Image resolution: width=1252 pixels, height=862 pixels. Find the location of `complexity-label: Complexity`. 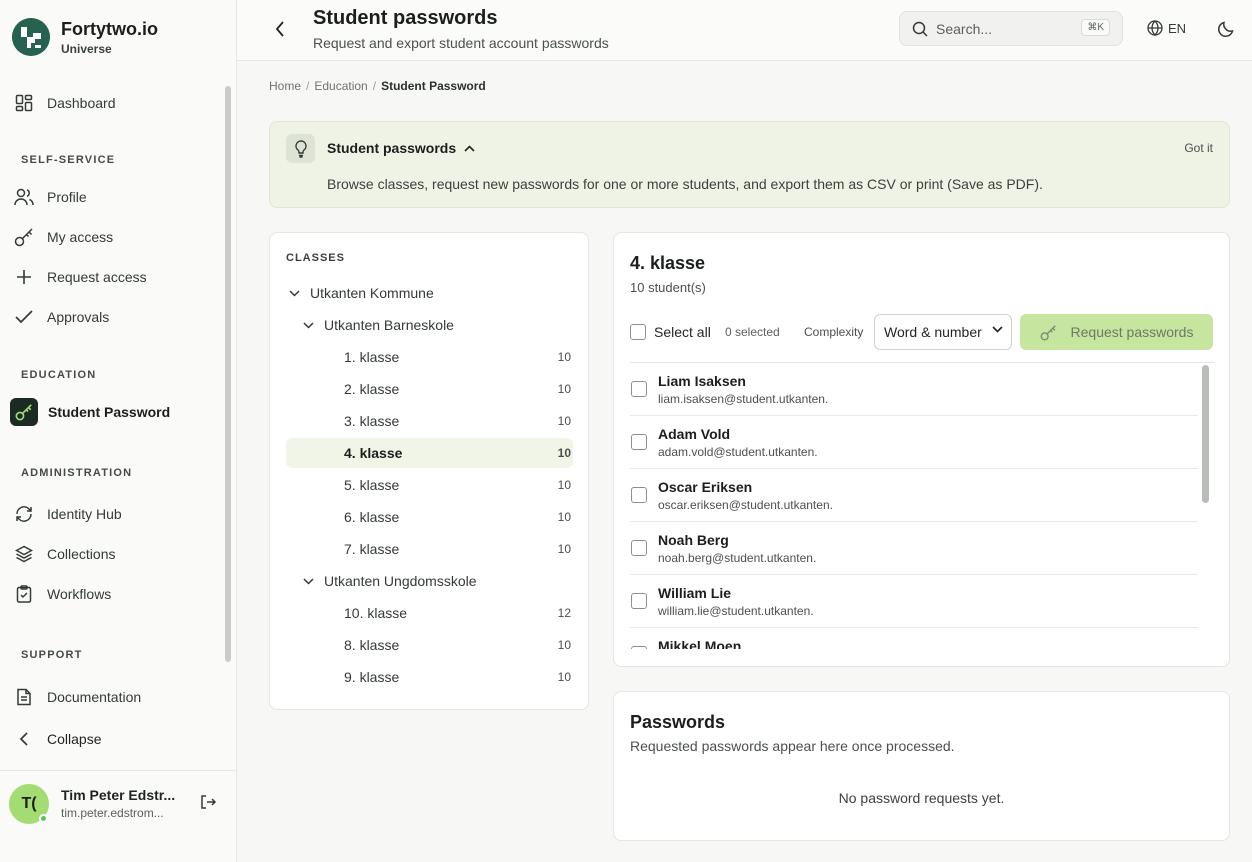

complexity-label: Complexity is located at coordinates (834, 332).